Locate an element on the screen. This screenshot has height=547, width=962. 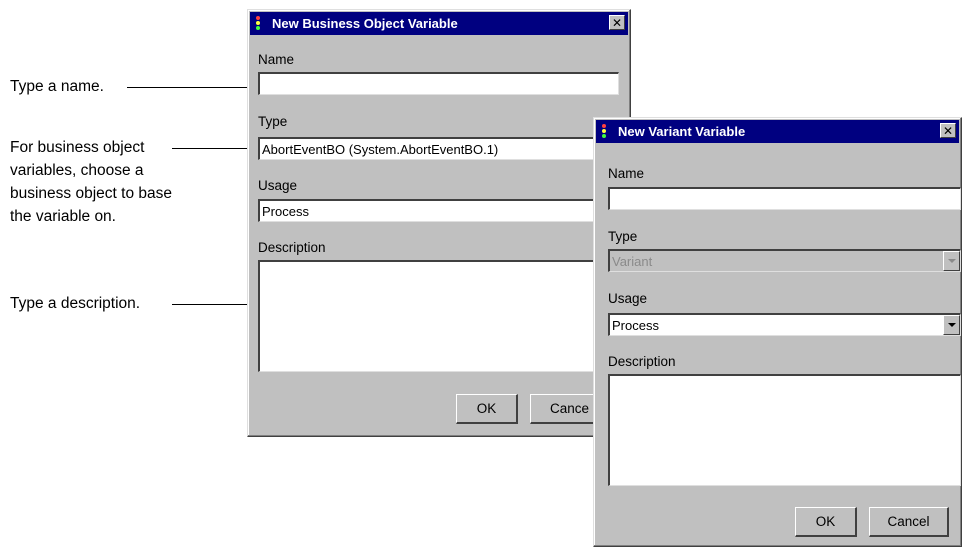
callout-type-line-1: For business object is located at coordinates (77, 147).